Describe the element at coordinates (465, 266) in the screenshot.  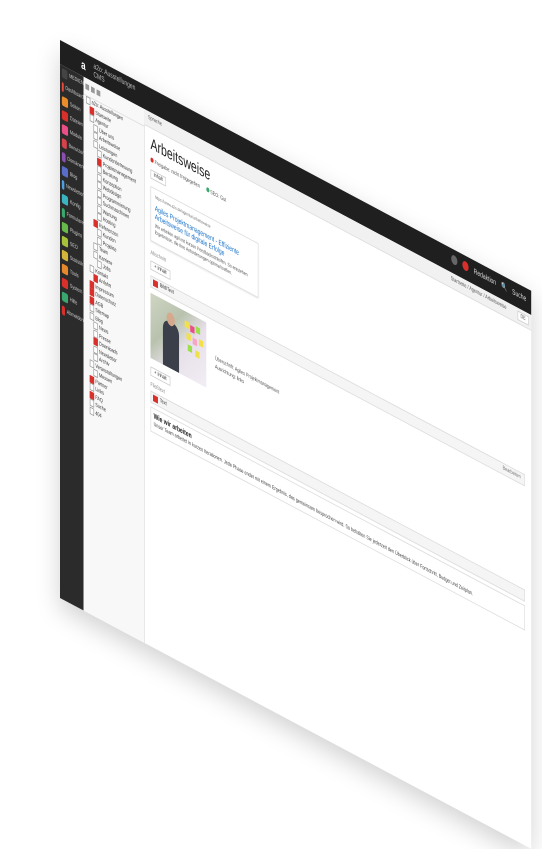
I see `user-avatar` at that location.